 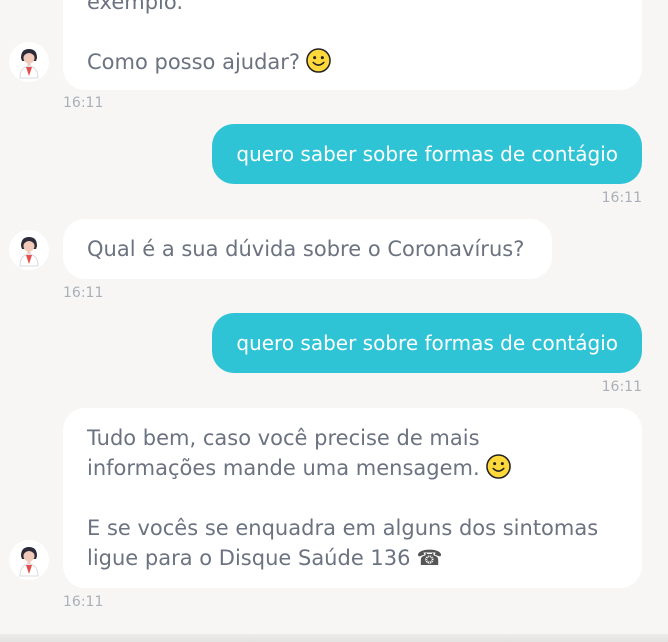 I want to click on message-line: Como posso ajudar?, so click(x=352, y=62).